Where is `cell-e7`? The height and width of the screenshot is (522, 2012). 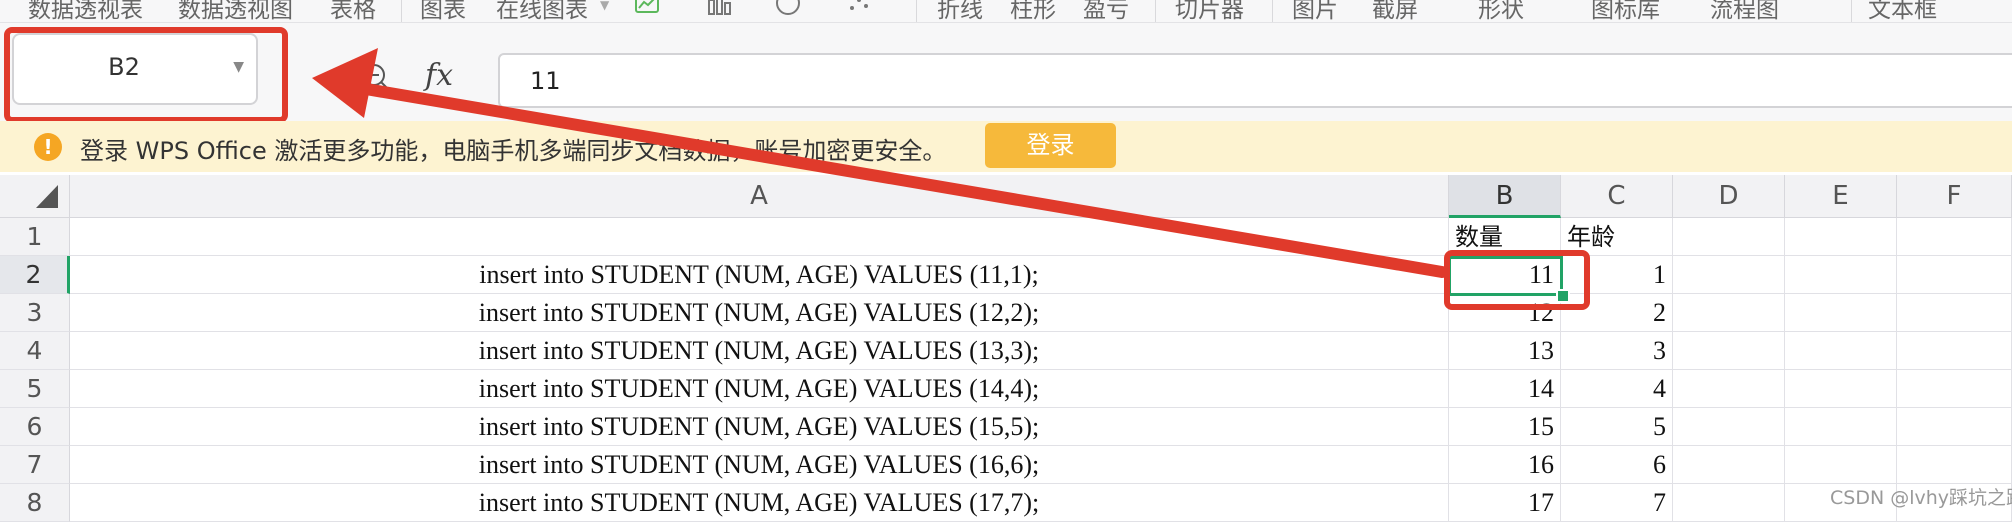 cell-e7 is located at coordinates (1841, 465).